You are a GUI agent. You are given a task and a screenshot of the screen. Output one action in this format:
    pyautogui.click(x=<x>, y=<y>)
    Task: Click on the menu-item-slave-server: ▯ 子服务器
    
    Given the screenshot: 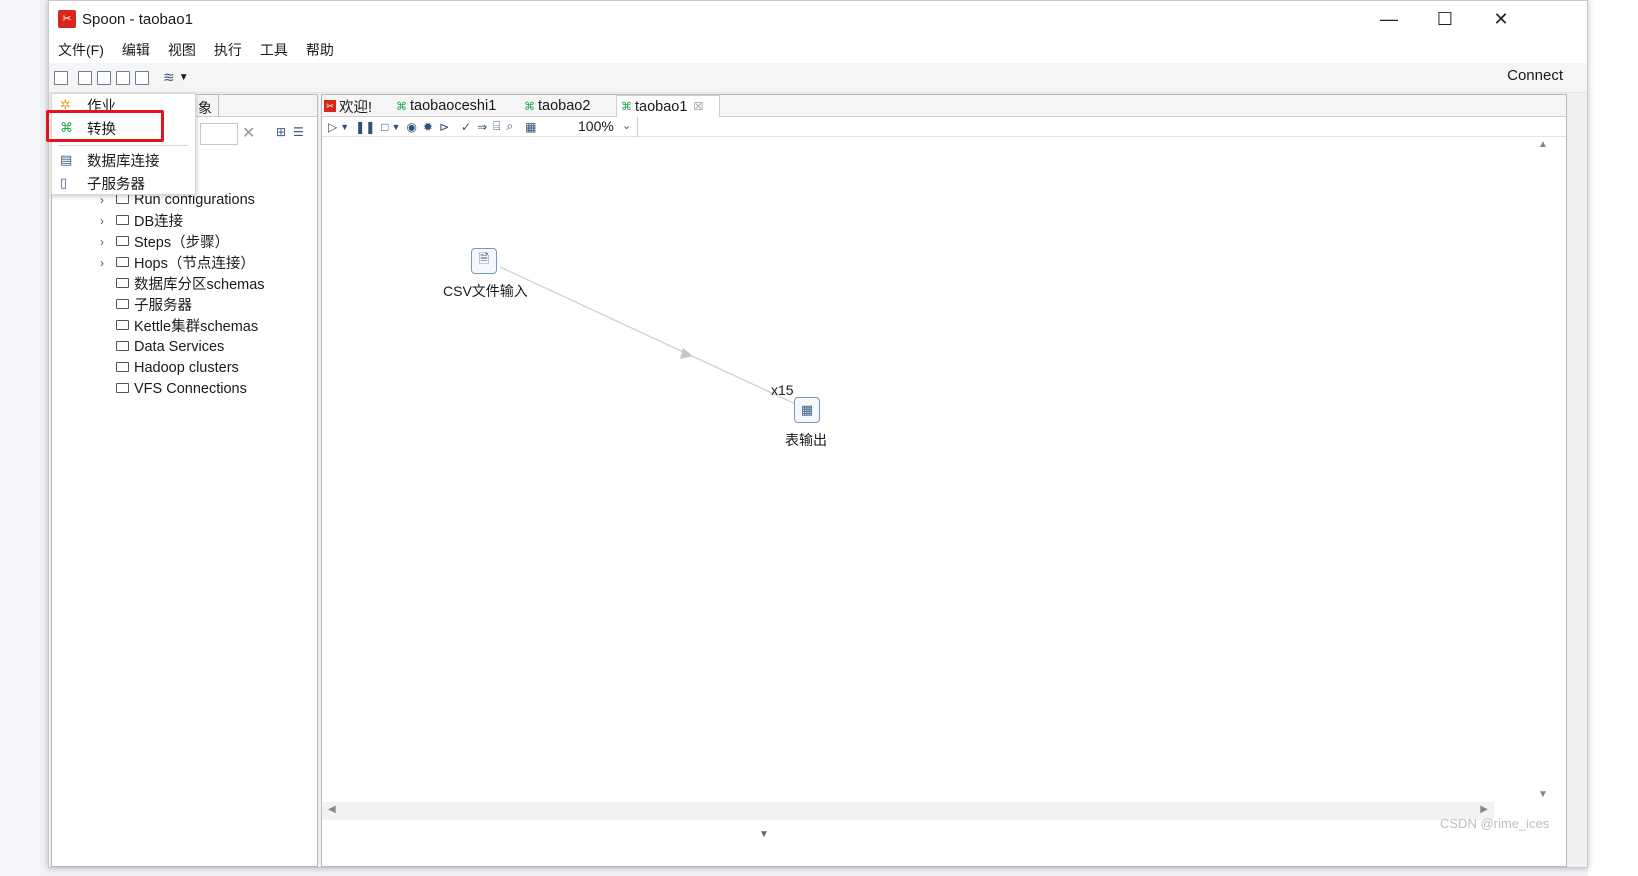 What is the action you would take?
    pyautogui.click(x=123, y=183)
    